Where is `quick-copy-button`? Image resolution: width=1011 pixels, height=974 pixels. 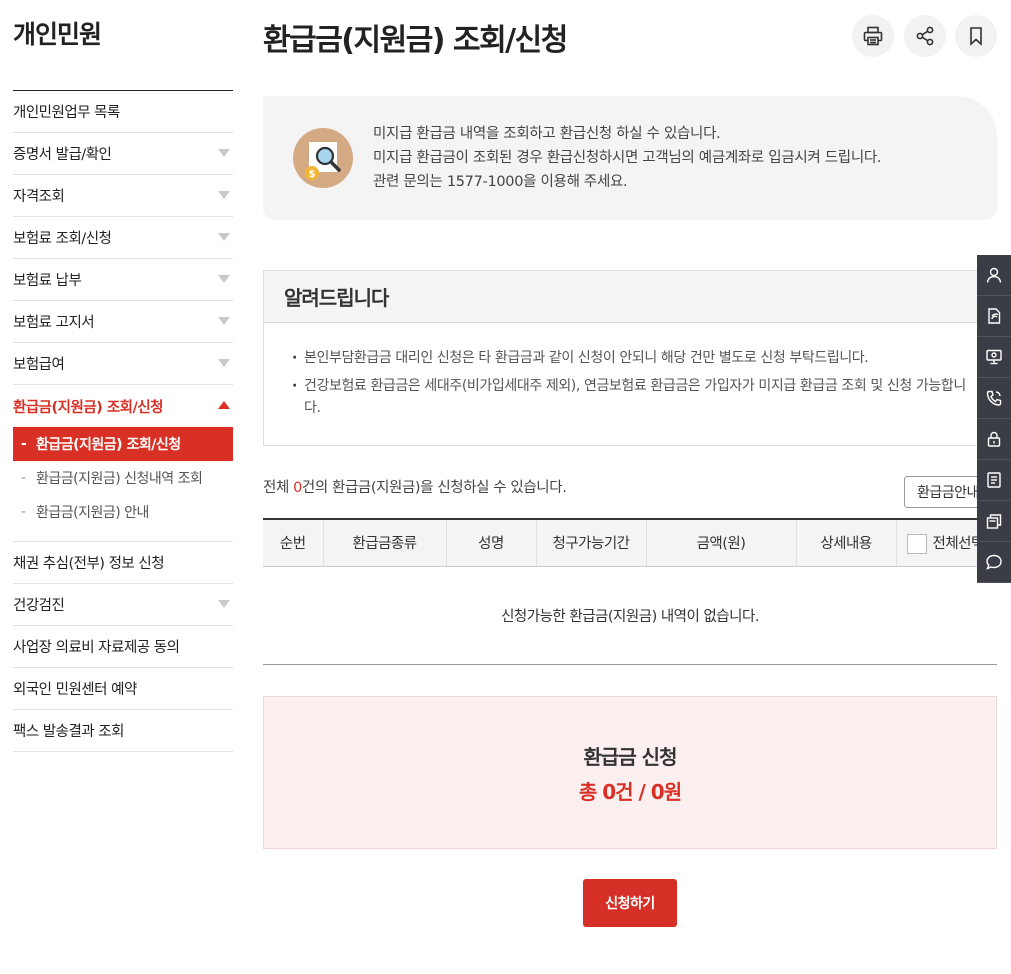 quick-copy-button is located at coordinates (994, 521).